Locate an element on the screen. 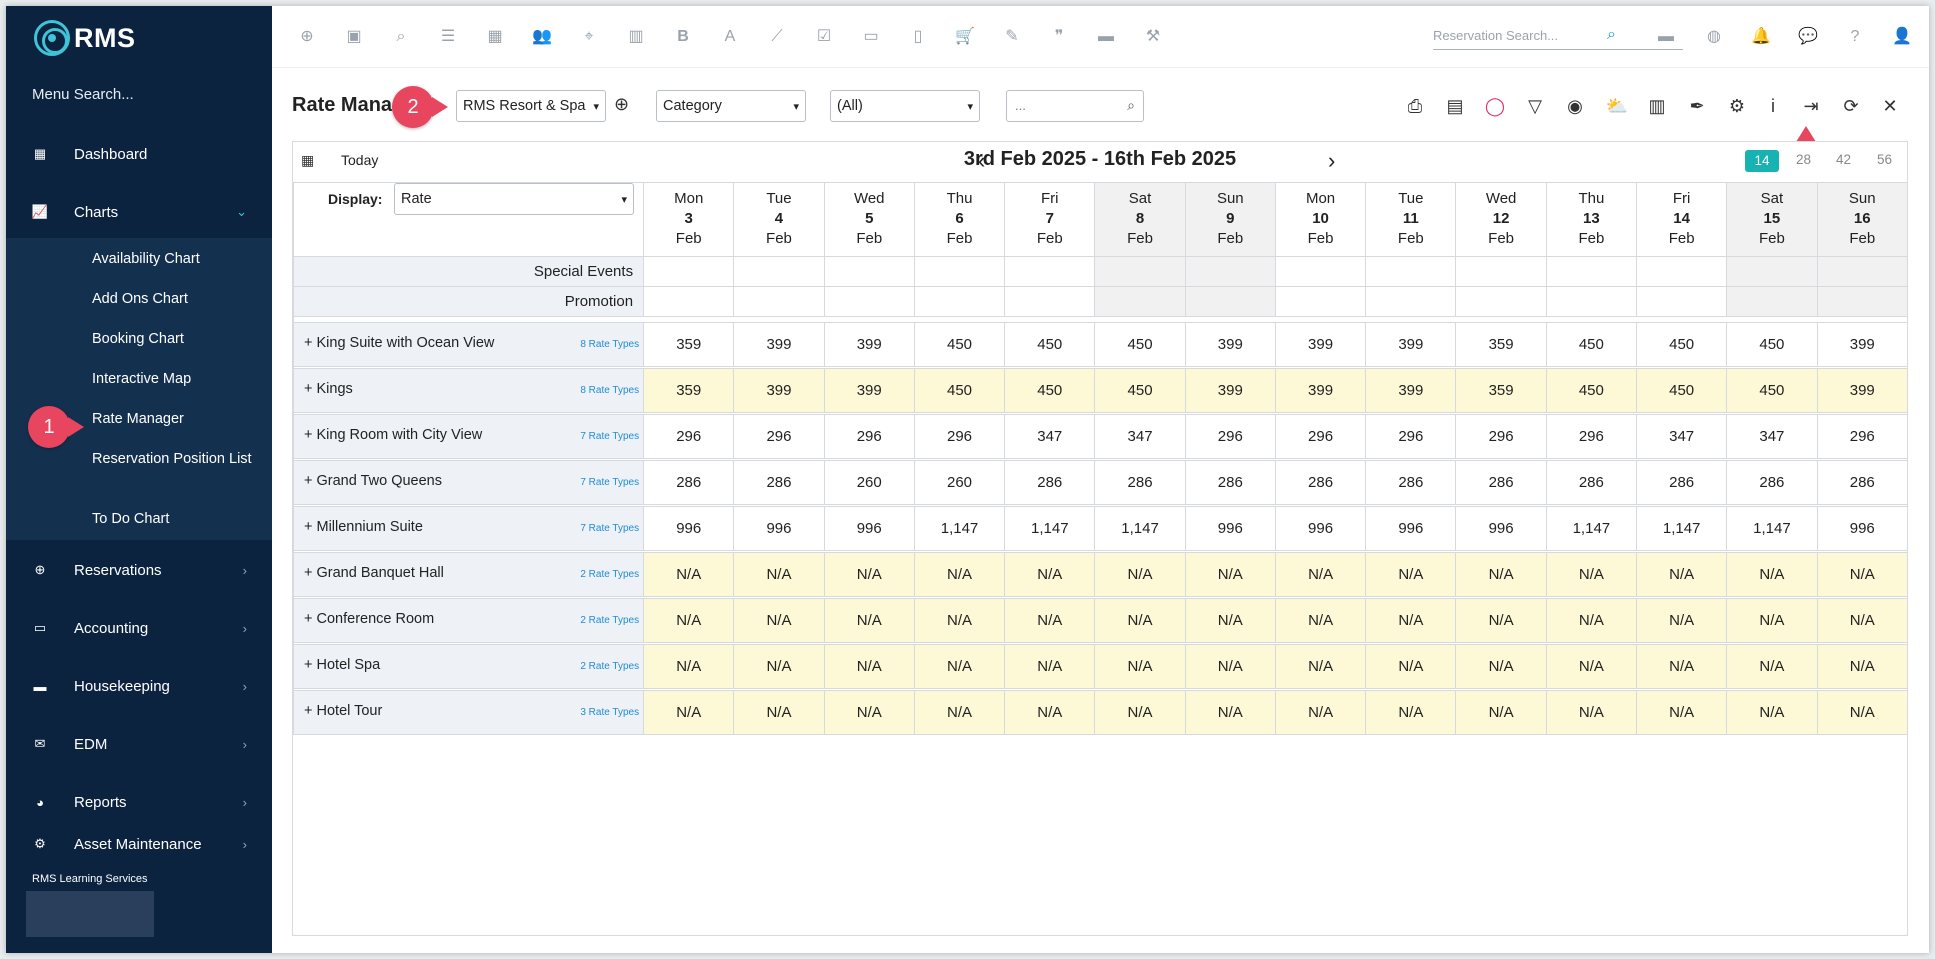 The height and width of the screenshot is (959, 1935). submenu-to-do-chart: To Do Chart is located at coordinates (177, 519).